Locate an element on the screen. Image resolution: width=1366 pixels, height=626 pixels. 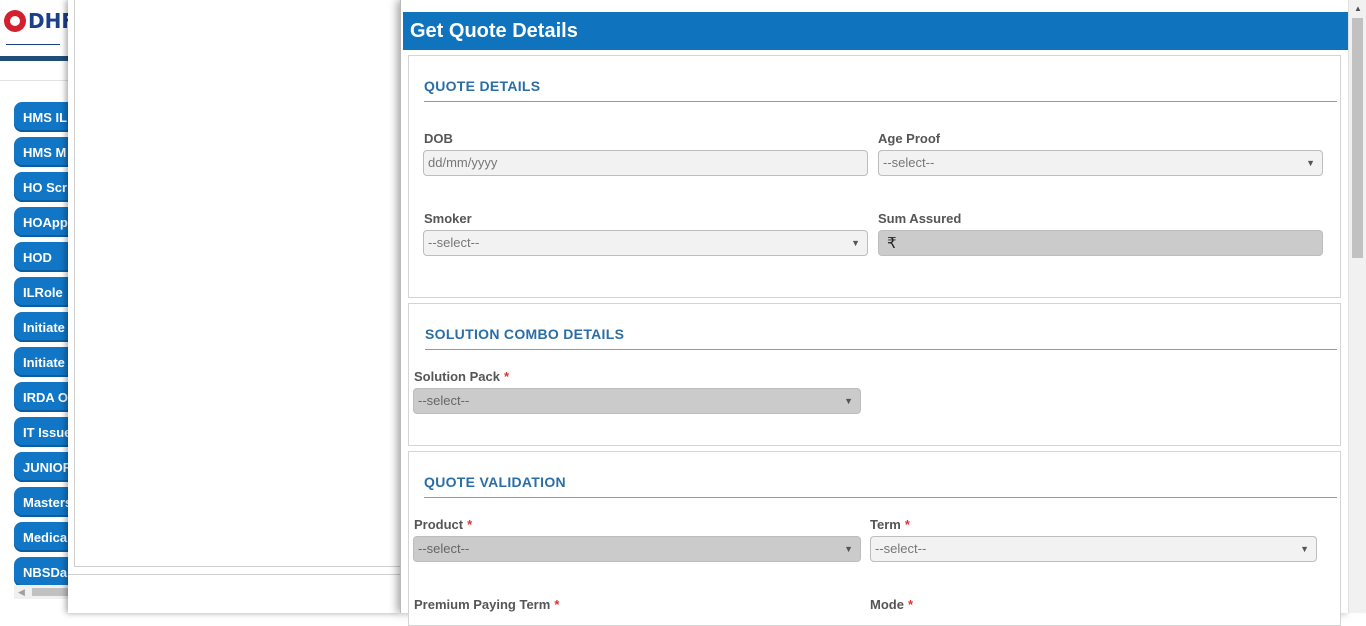
solution-pack-label: Solution Pack * is located at coordinates (461, 376).